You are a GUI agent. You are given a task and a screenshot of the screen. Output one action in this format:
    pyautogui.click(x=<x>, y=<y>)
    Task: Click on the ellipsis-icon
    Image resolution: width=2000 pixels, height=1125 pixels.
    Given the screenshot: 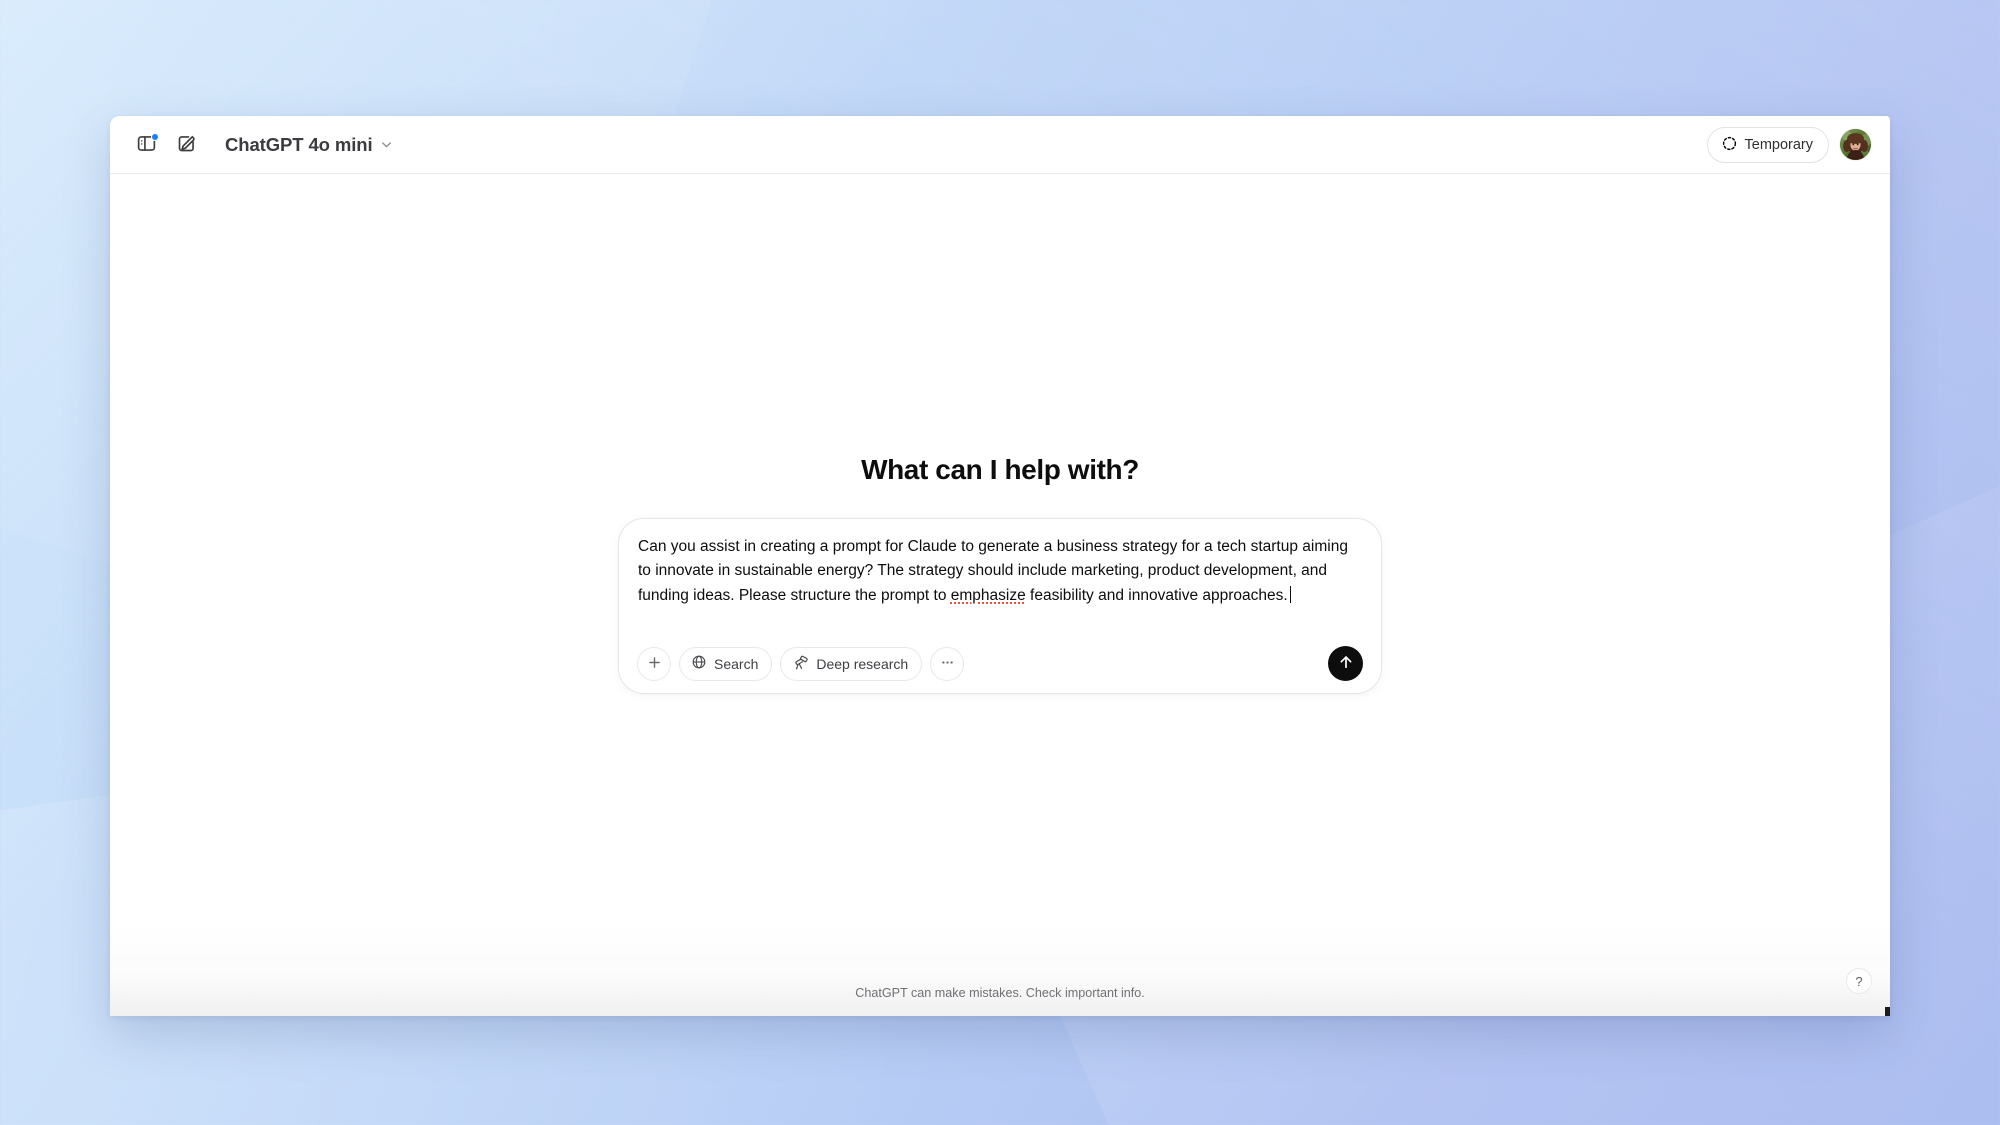 What is the action you would take?
    pyautogui.click(x=947, y=664)
    